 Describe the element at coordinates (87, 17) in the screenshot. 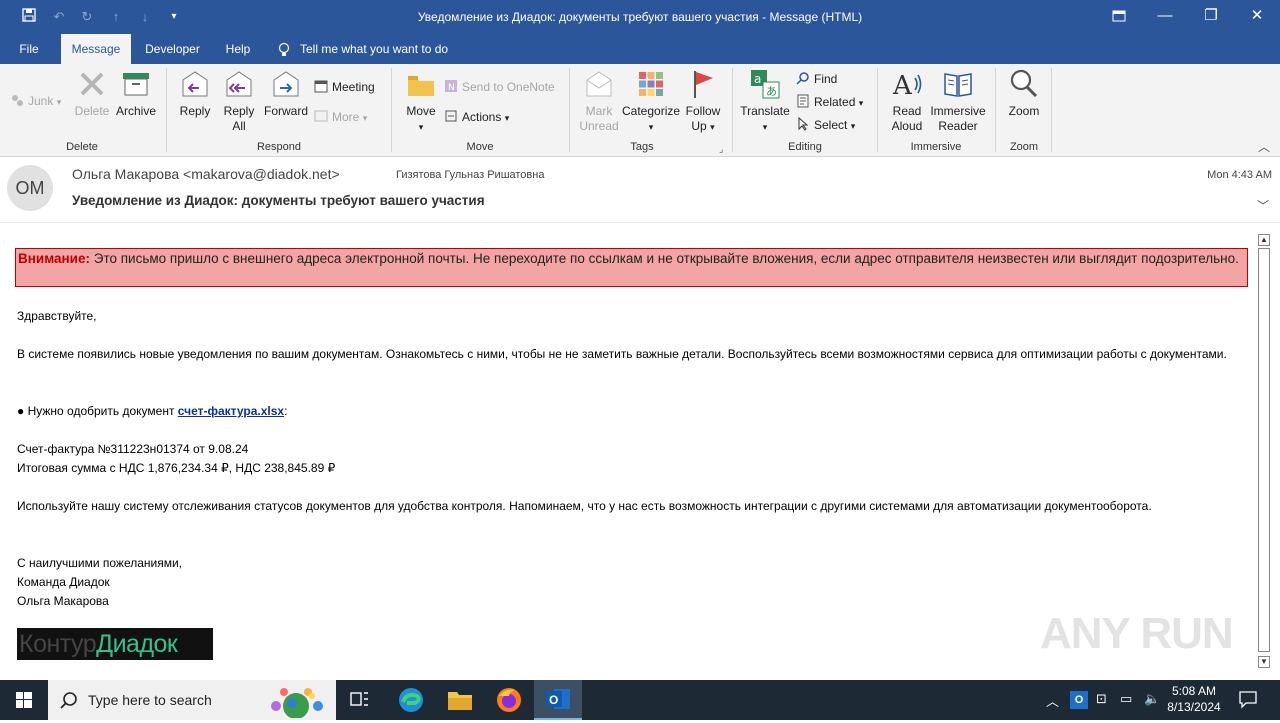

I see `redo-icon: ↻` at that location.